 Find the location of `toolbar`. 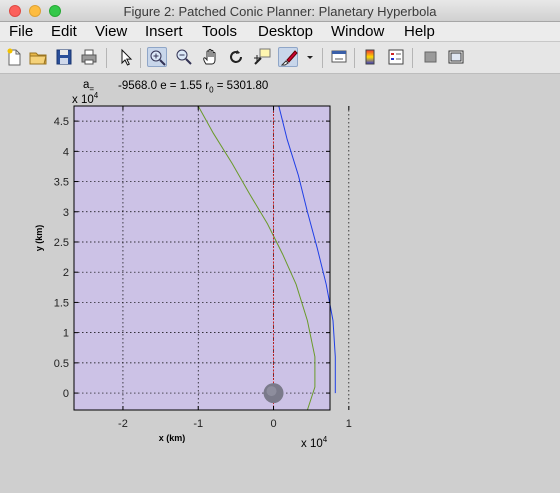

toolbar is located at coordinates (280, 58).